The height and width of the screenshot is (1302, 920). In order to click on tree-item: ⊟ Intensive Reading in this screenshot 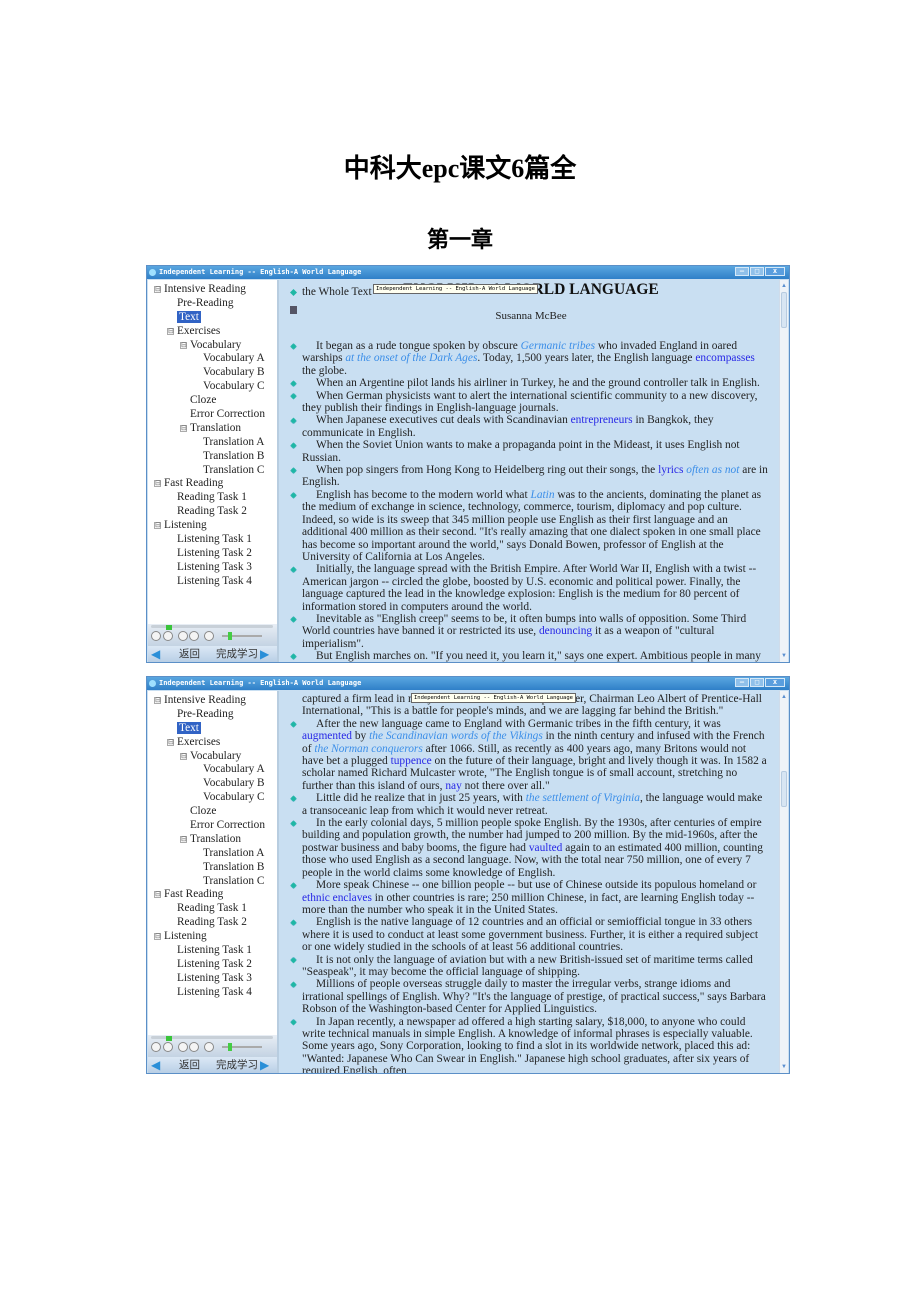, I will do `click(212, 701)`.